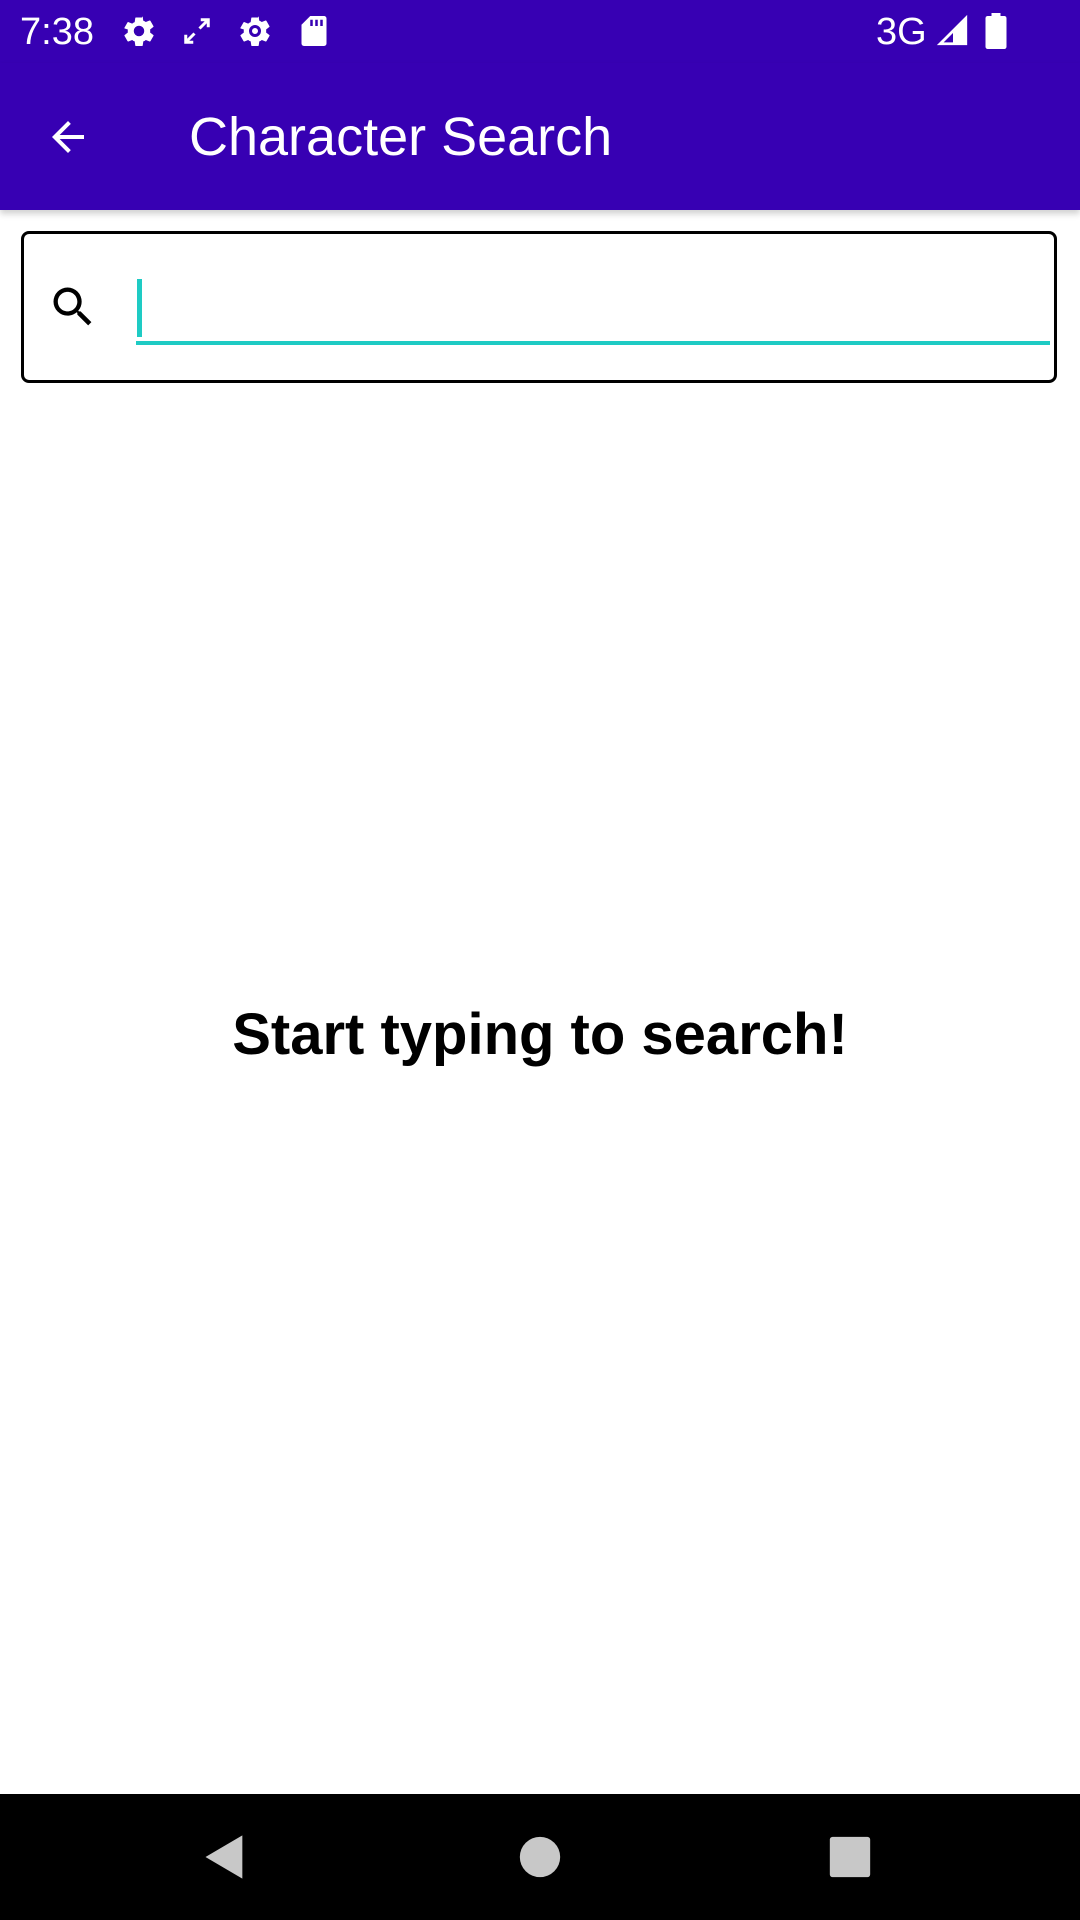  I want to click on app-bar: Character Search, so click(540, 136).